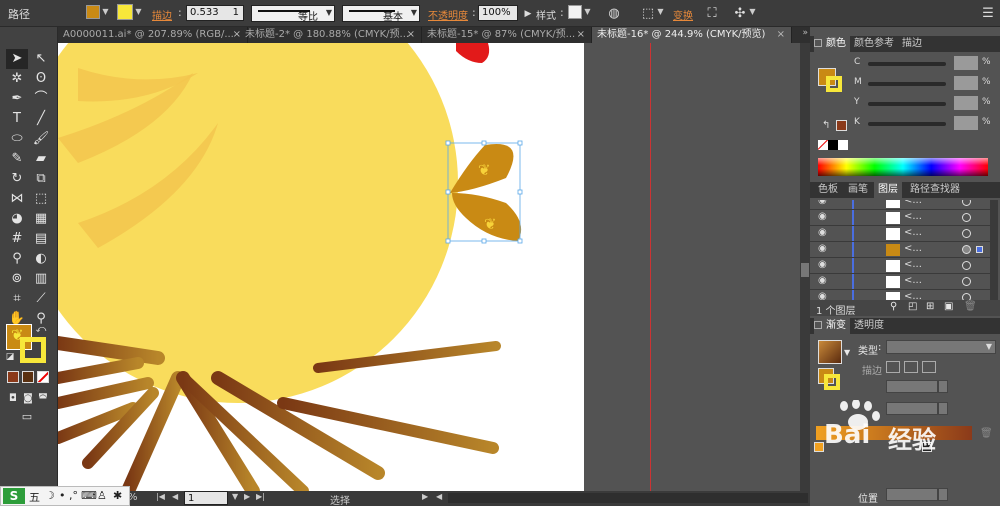 The width and height of the screenshot is (1000, 506). I want to click on screen-mode-icon: ▭, so click(27, 417).